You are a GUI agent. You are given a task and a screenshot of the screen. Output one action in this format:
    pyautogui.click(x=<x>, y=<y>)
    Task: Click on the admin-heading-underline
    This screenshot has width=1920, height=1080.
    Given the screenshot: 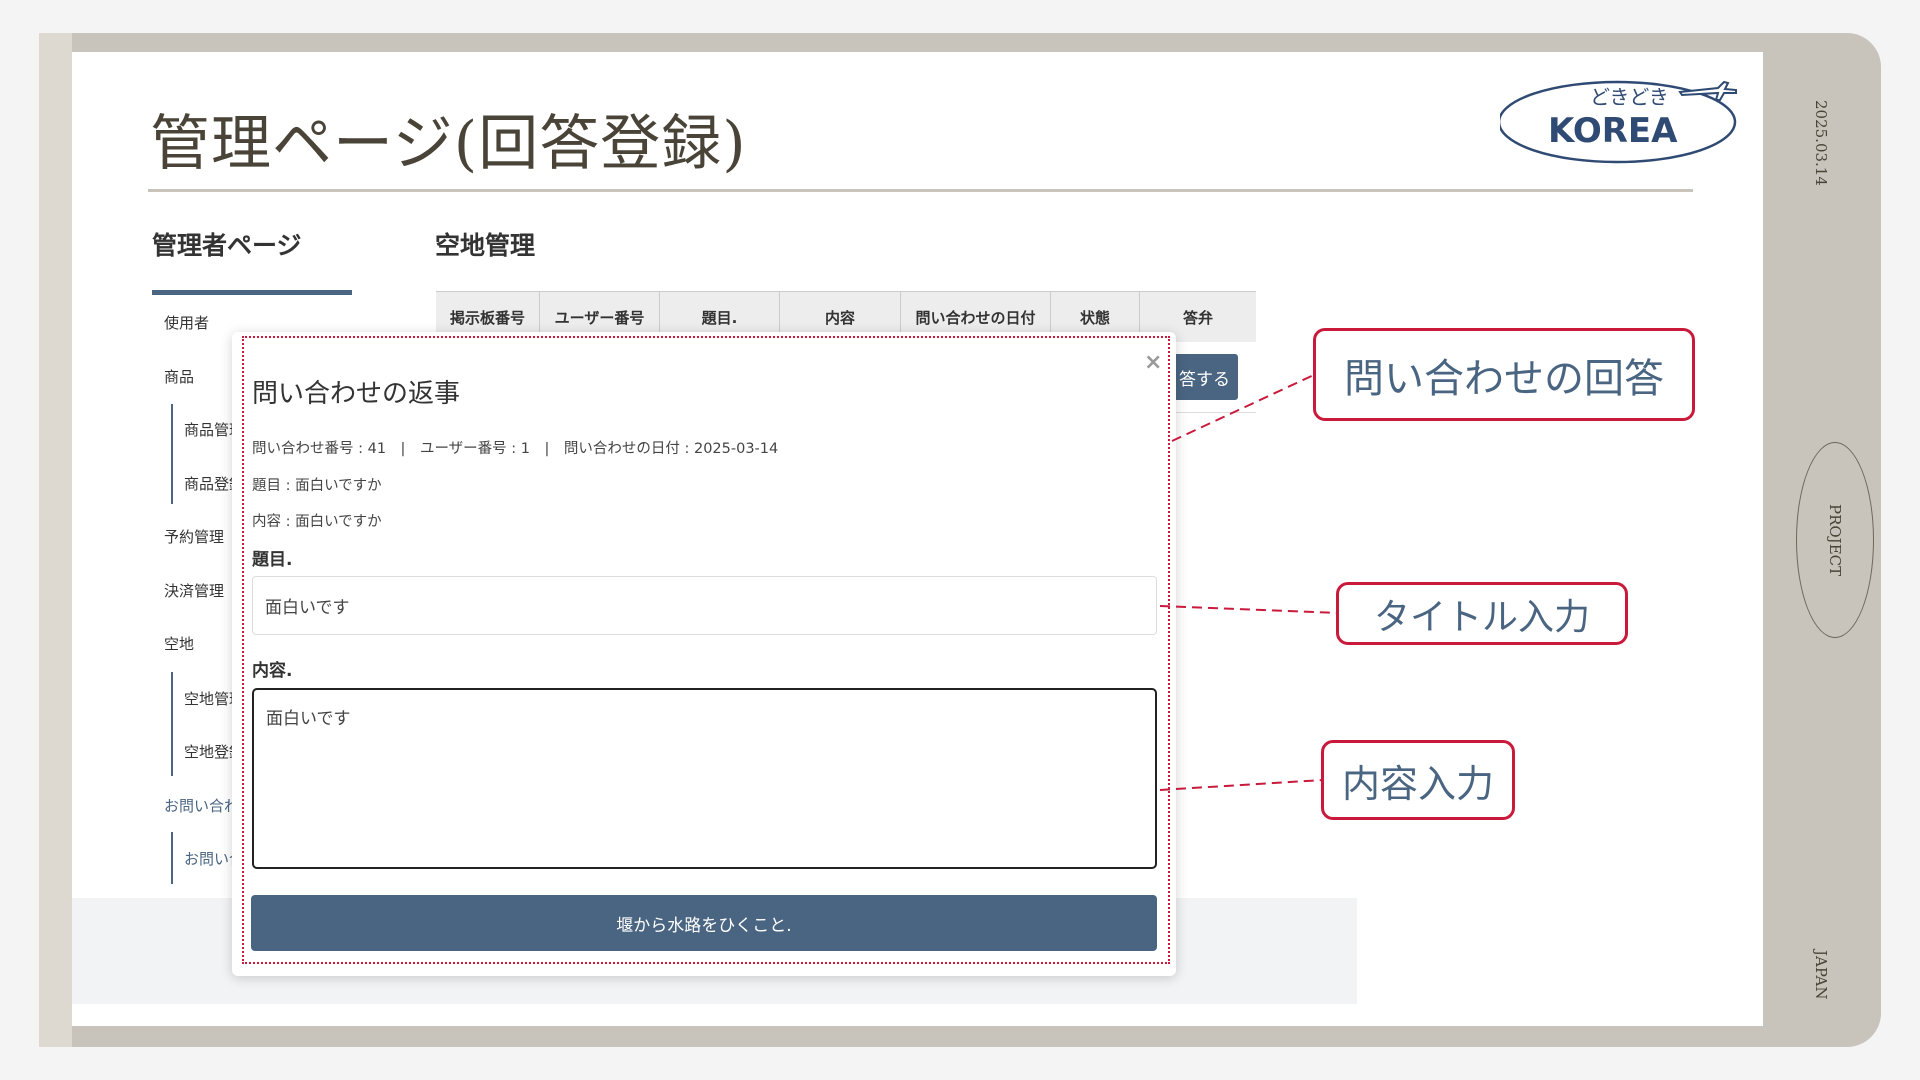 What is the action you would take?
    pyautogui.click(x=252, y=292)
    